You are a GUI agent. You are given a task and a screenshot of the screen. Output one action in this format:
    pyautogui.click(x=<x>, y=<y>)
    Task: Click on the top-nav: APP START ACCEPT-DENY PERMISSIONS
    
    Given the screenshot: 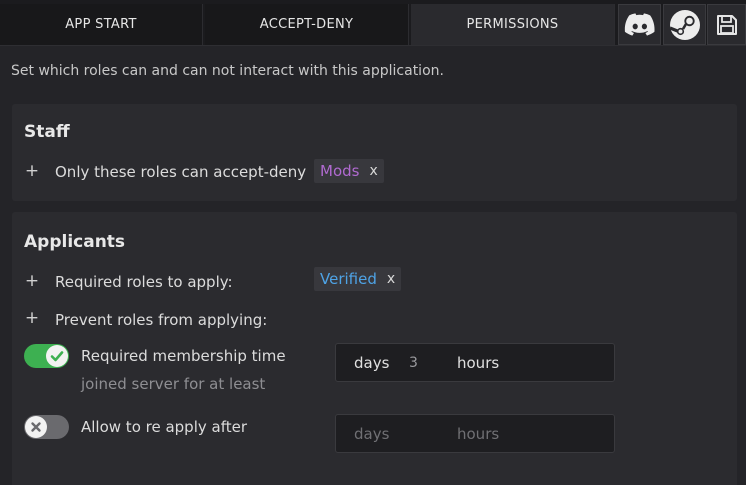 What is the action you would take?
    pyautogui.click(x=373, y=23)
    